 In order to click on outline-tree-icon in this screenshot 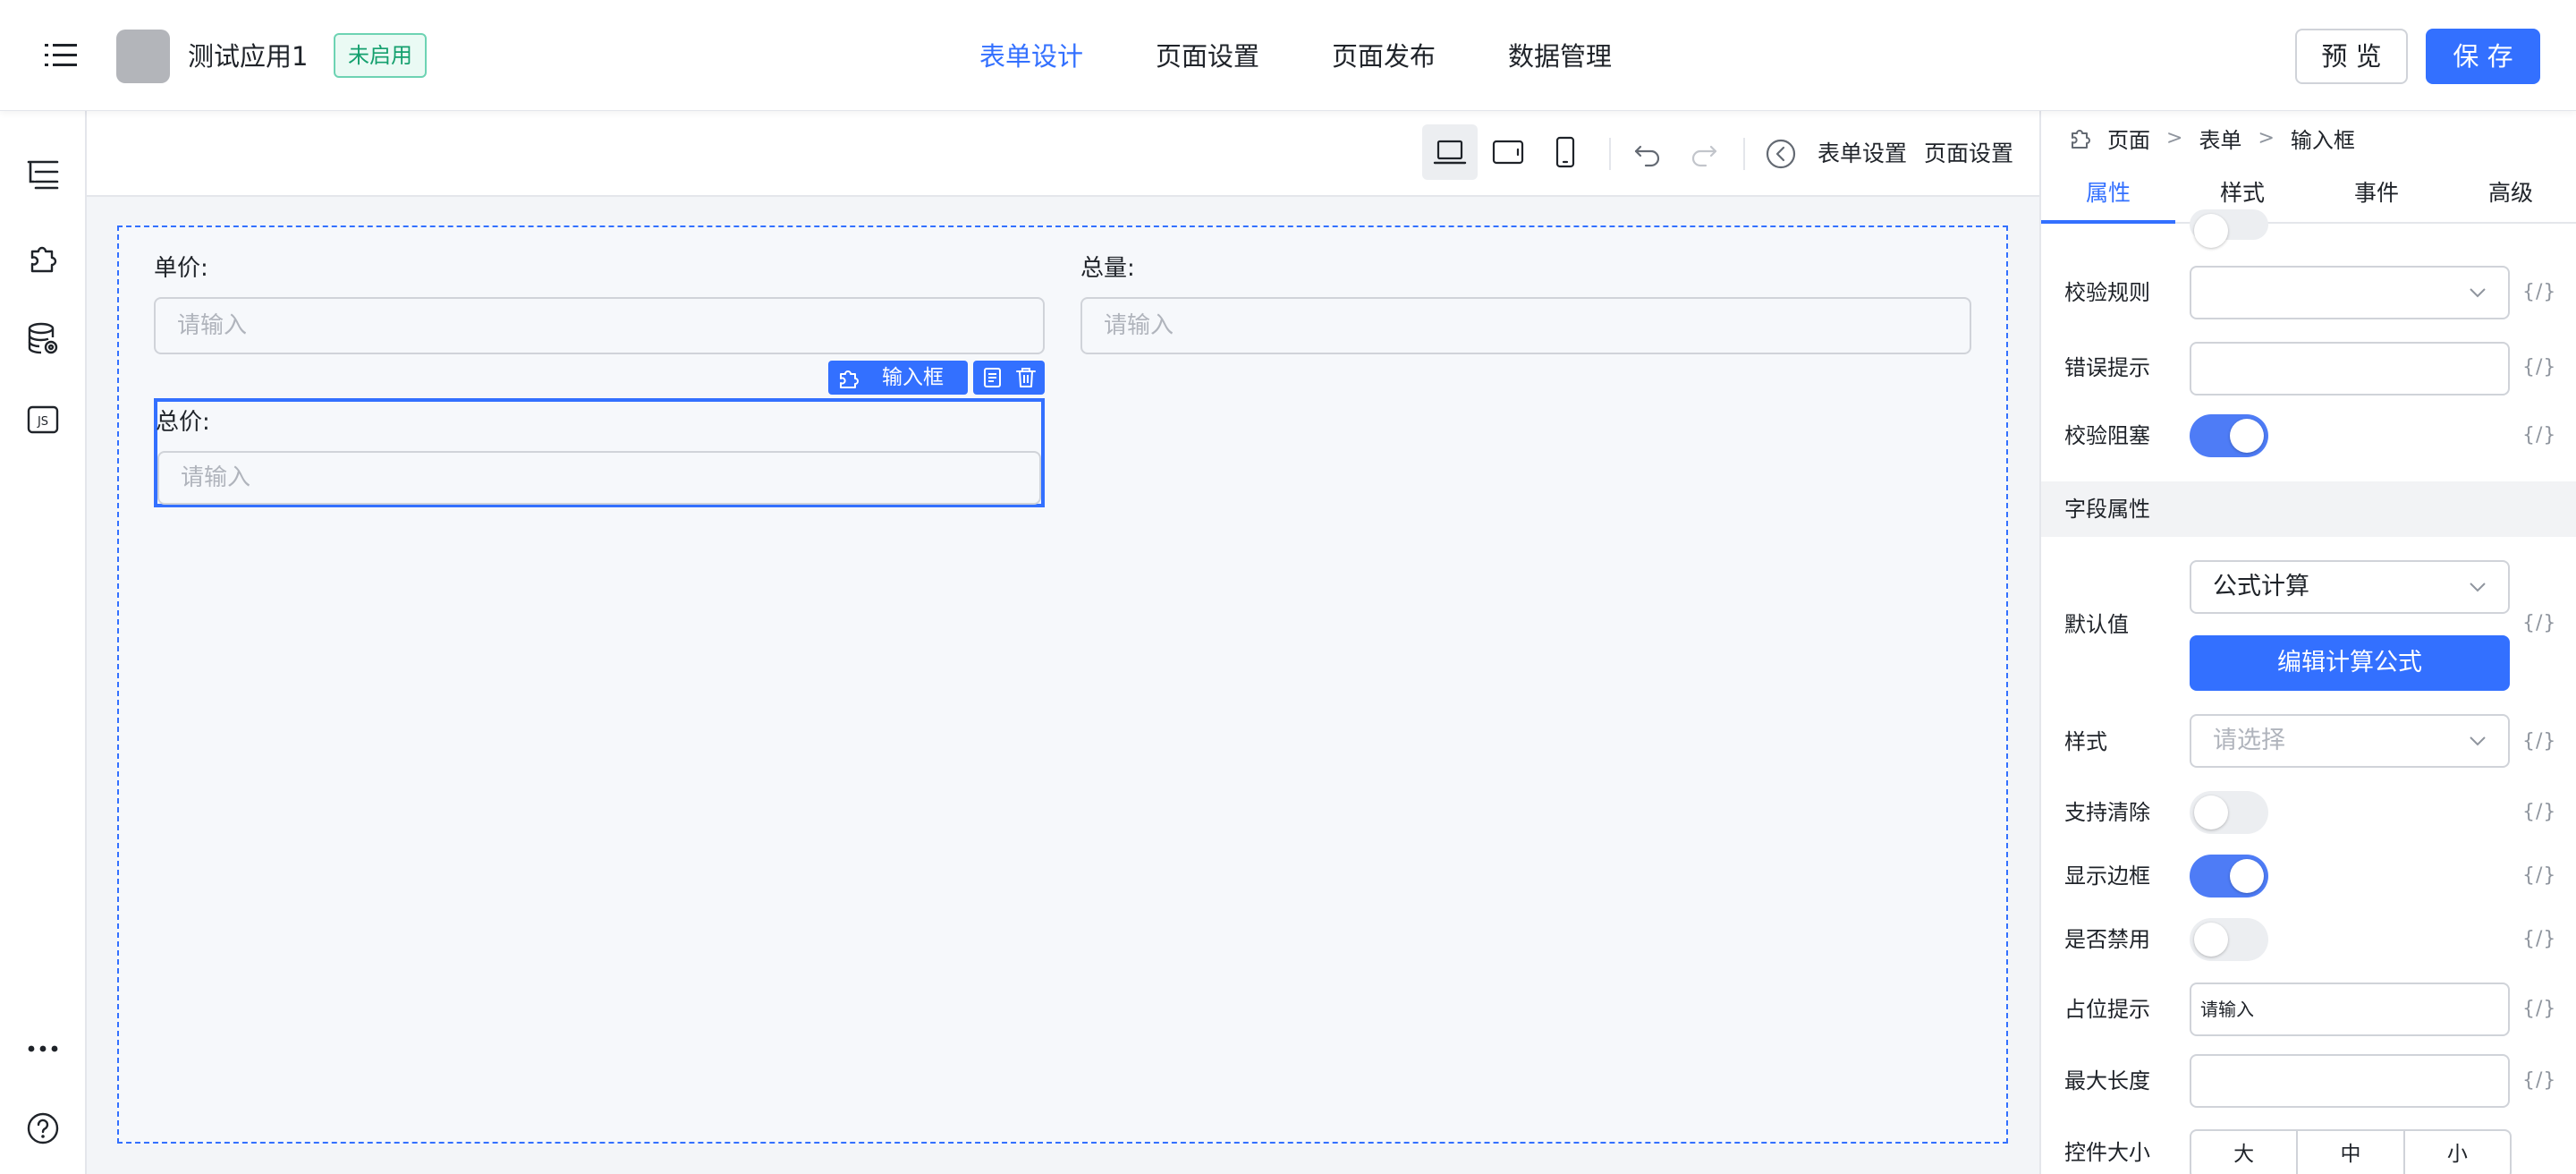, I will do `click(43, 173)`.